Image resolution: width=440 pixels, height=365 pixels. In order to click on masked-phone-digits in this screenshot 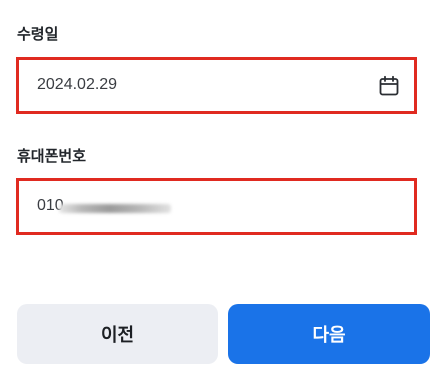, I will do `click(115, 208)`.